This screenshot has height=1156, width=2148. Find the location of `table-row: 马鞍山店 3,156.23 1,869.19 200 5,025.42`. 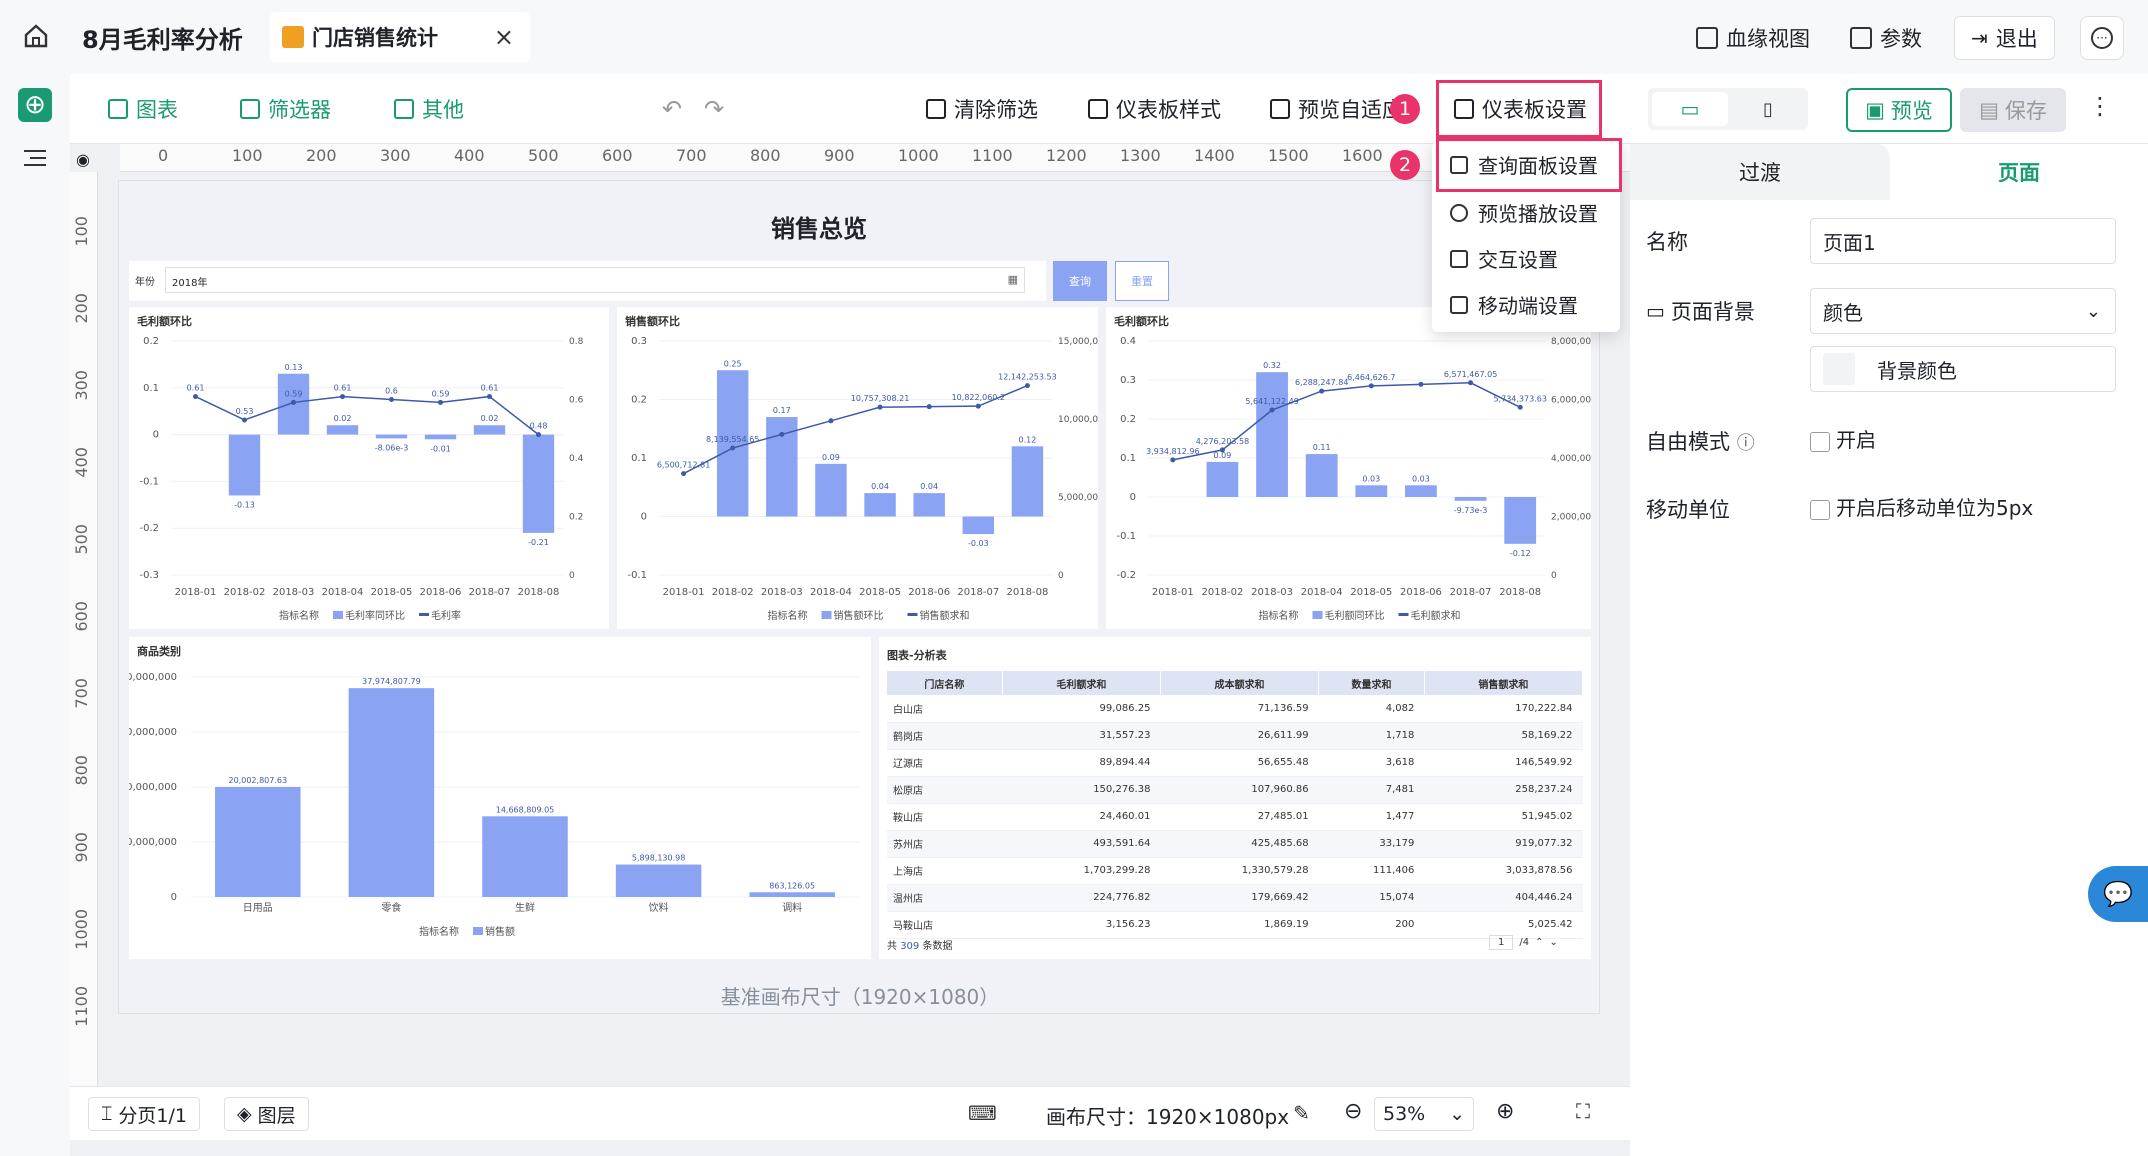

table-row: 马鞍山店 3,156.23 1,869.19 200 5,025.42 is located at coordinates (1235, 925).